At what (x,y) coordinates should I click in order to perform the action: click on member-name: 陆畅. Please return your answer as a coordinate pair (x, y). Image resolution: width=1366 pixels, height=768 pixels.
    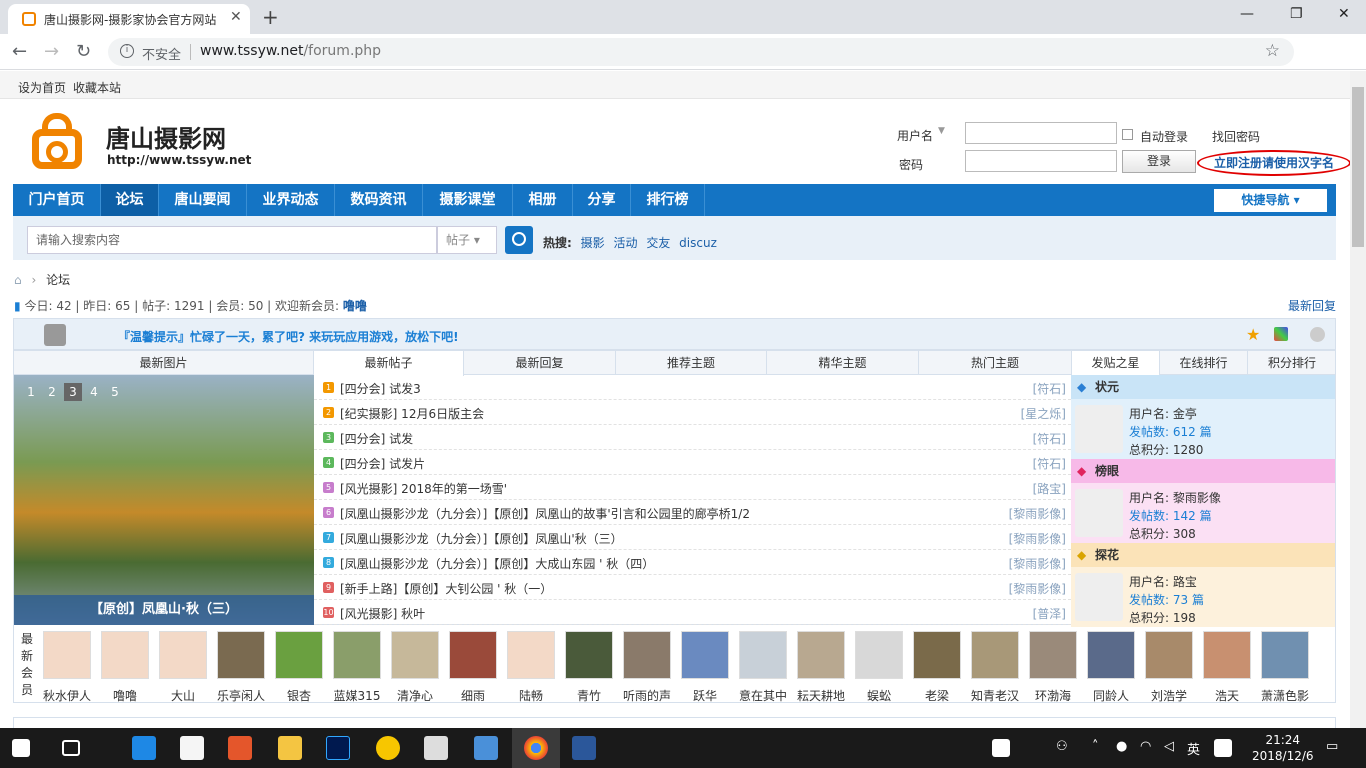
    Looking at the image, I should click on (531, 695).